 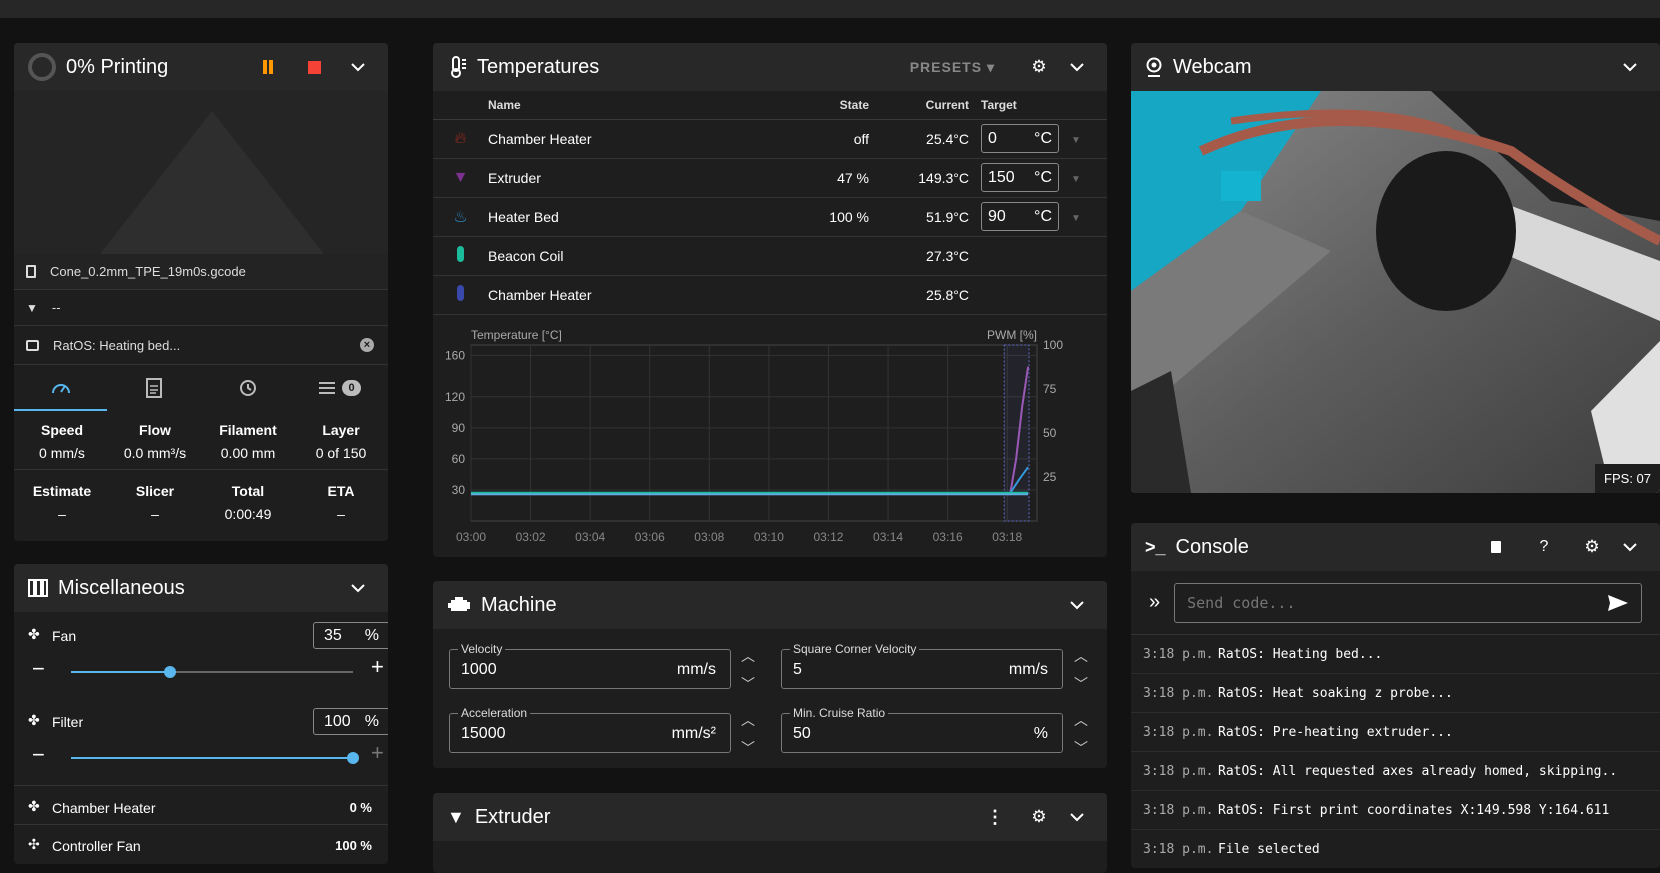 I want to click on extruder-settings-button: ⚙, so click(x=1039, y=817).